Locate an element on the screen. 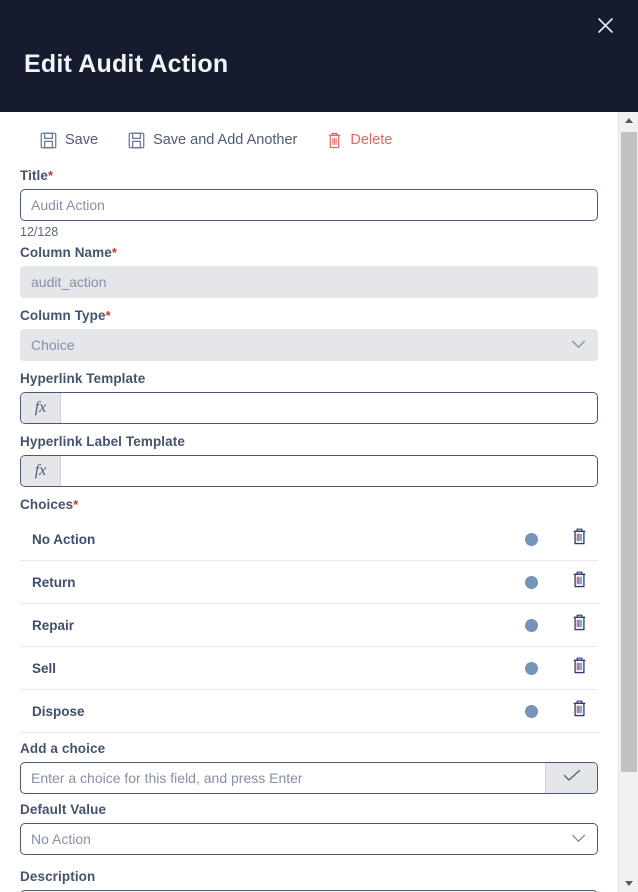 The image size is (638, 892). choice-label: Return is located at coordinates (54, 582).